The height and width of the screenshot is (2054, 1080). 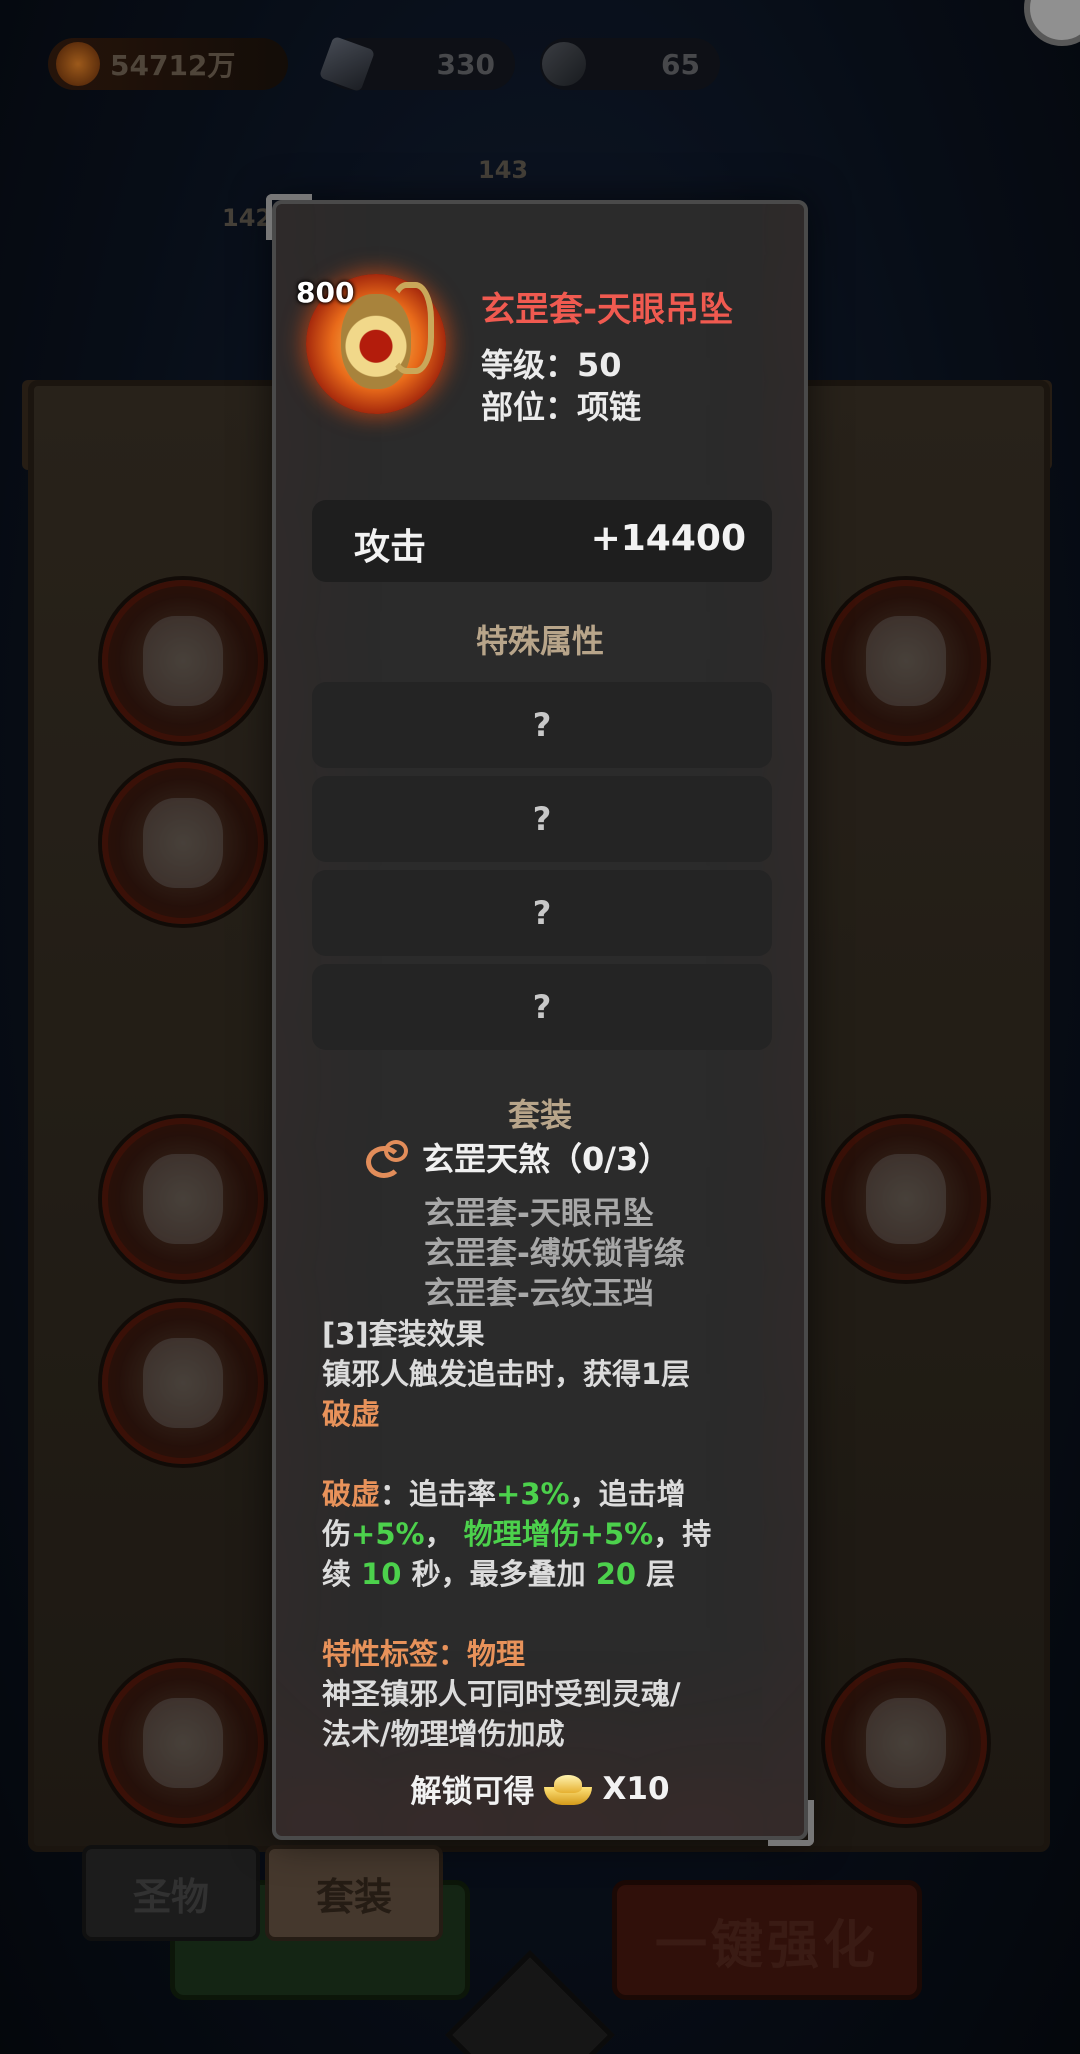 What do you see at coordinates (506, 1374) in the screenshot?
I see `set-effect-line: 镇邪人触发追击时，获得1层` at bounding box center [506, 1374].